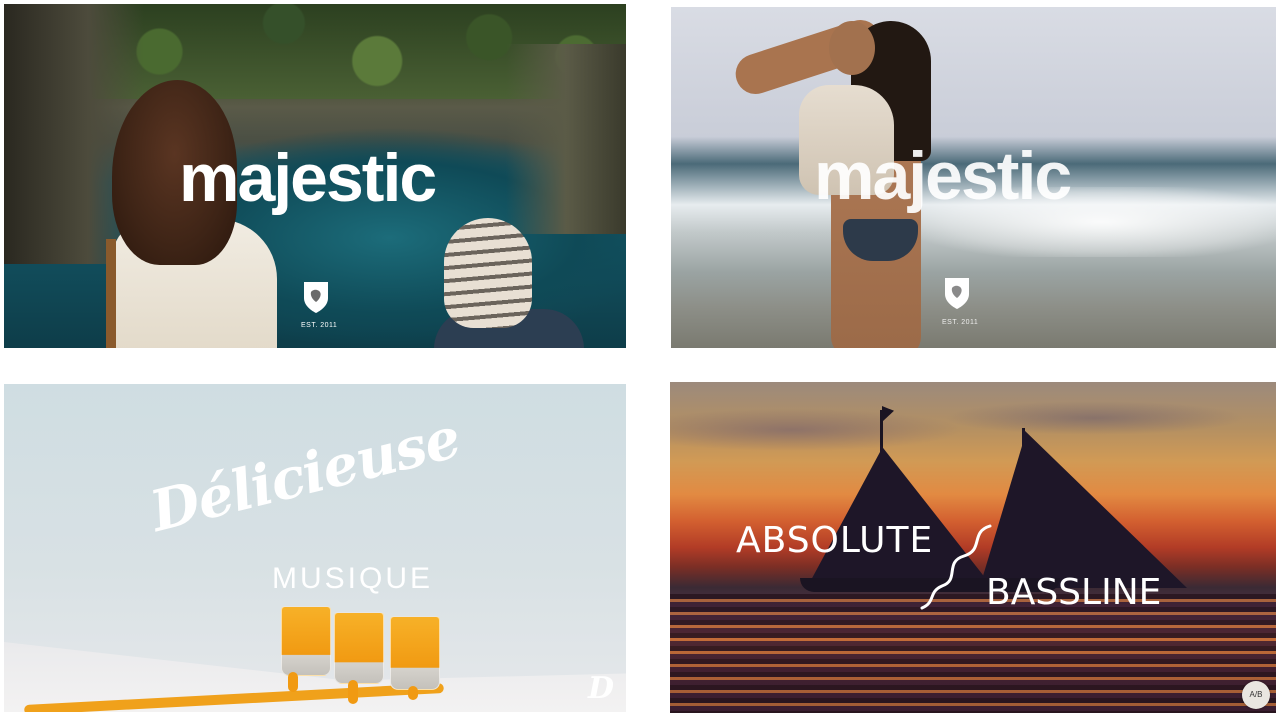 The image size is (1276, 713). I want to click on absolute-logo-text: ABSOLUTE, so click(835, 540).